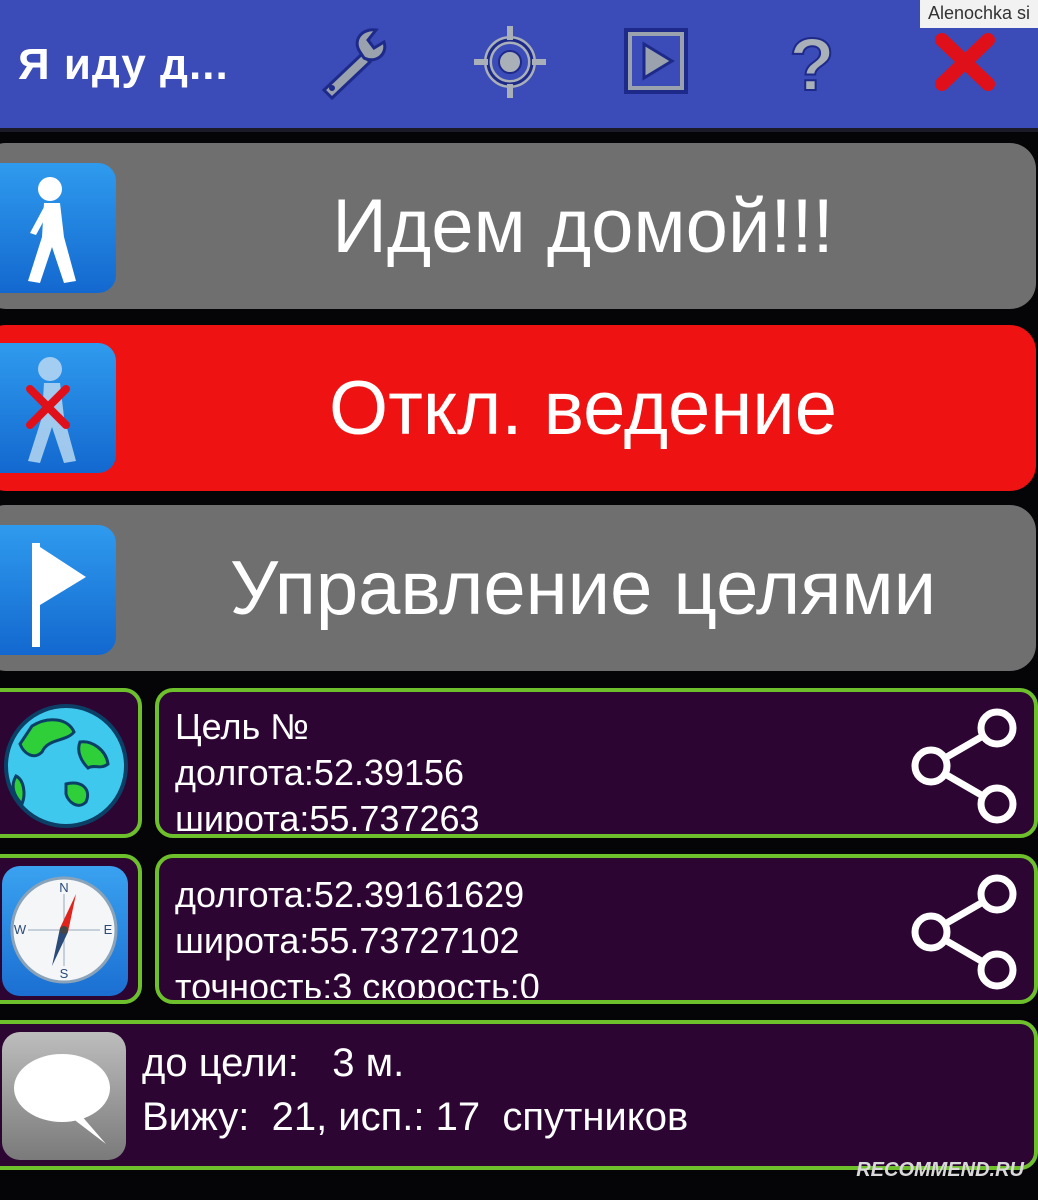  Describe the element at coordinates (20, 929) in the screenshot. I see `svg-text: W` at that location.